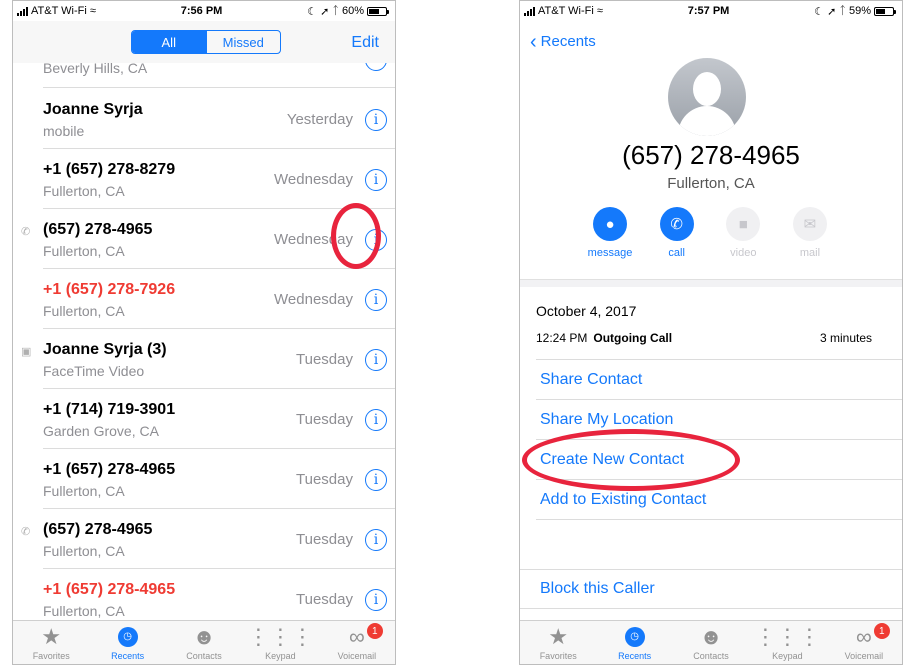  I want to click on action-label: message, so click(610, 253).